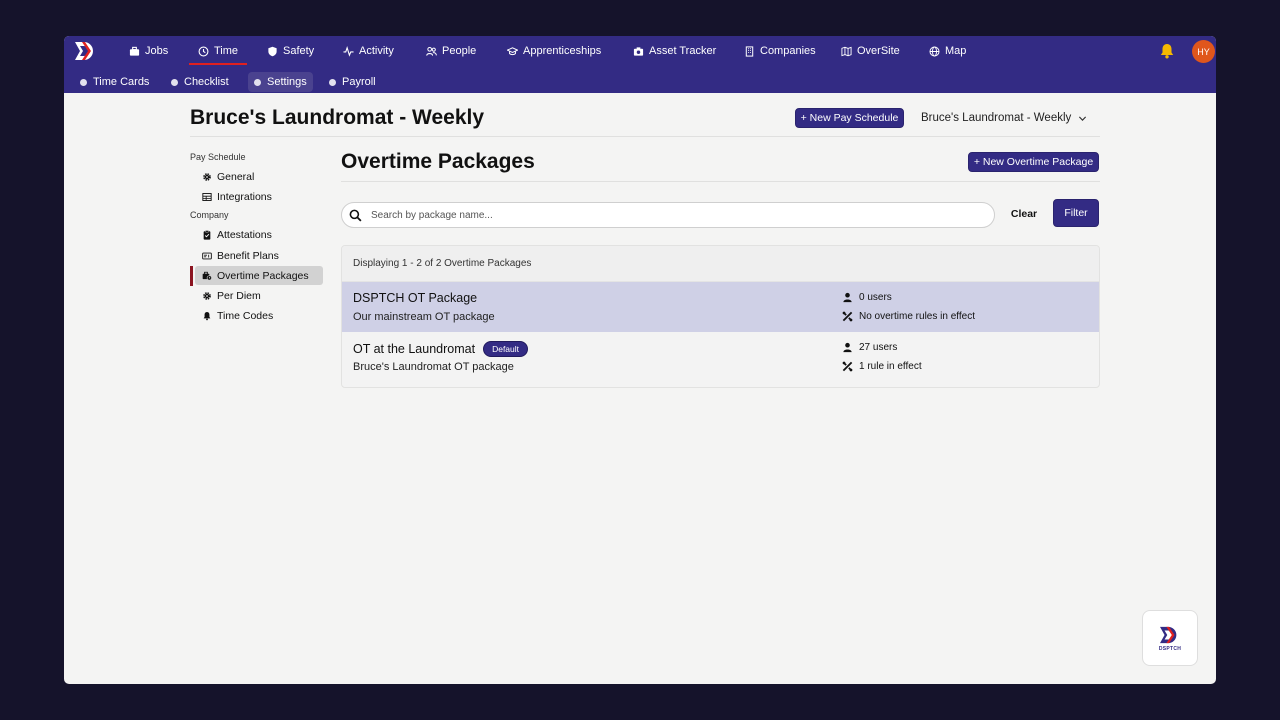 Image resolution: width=1280 pixels, height=720 pixels. Describe the element at coordinates (638, 51) in the screenshot. I see `camera-icon` at that location.